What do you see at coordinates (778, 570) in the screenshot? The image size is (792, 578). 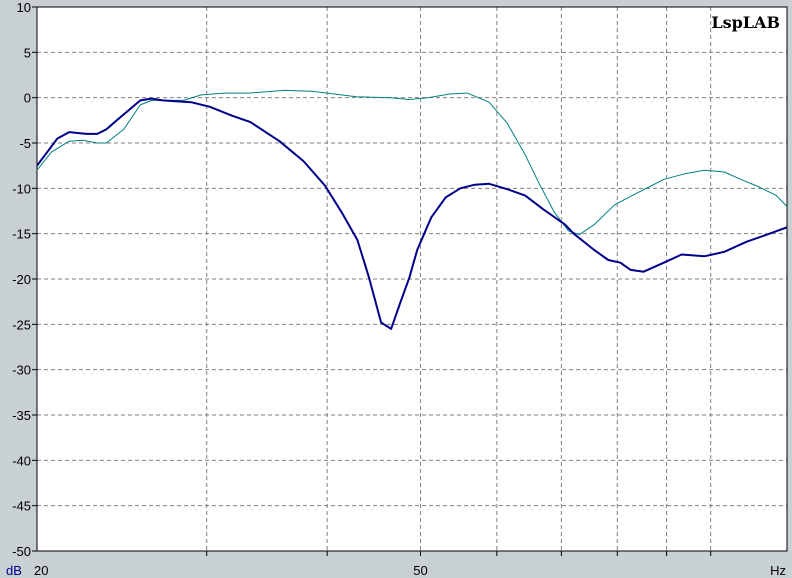 I see `x-unit-label: Hz` at bounding box center [778, 570].